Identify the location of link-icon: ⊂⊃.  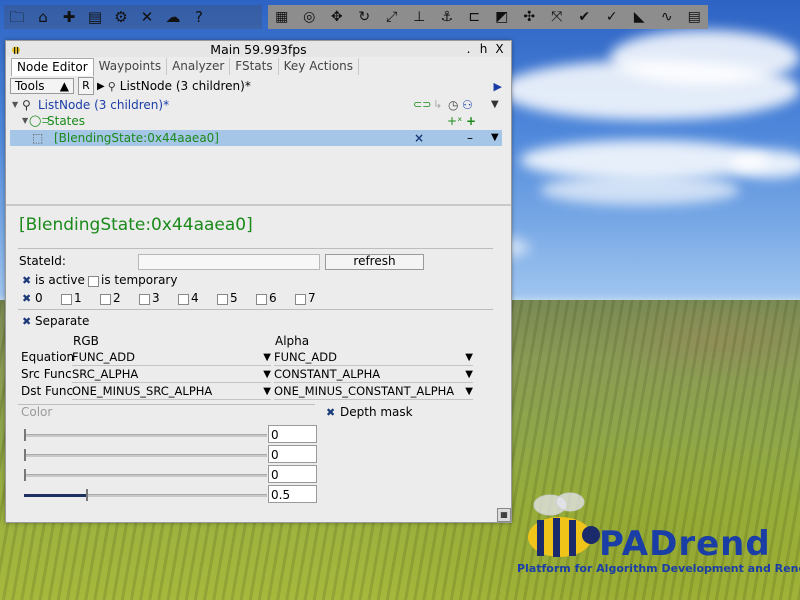
(422, 105).